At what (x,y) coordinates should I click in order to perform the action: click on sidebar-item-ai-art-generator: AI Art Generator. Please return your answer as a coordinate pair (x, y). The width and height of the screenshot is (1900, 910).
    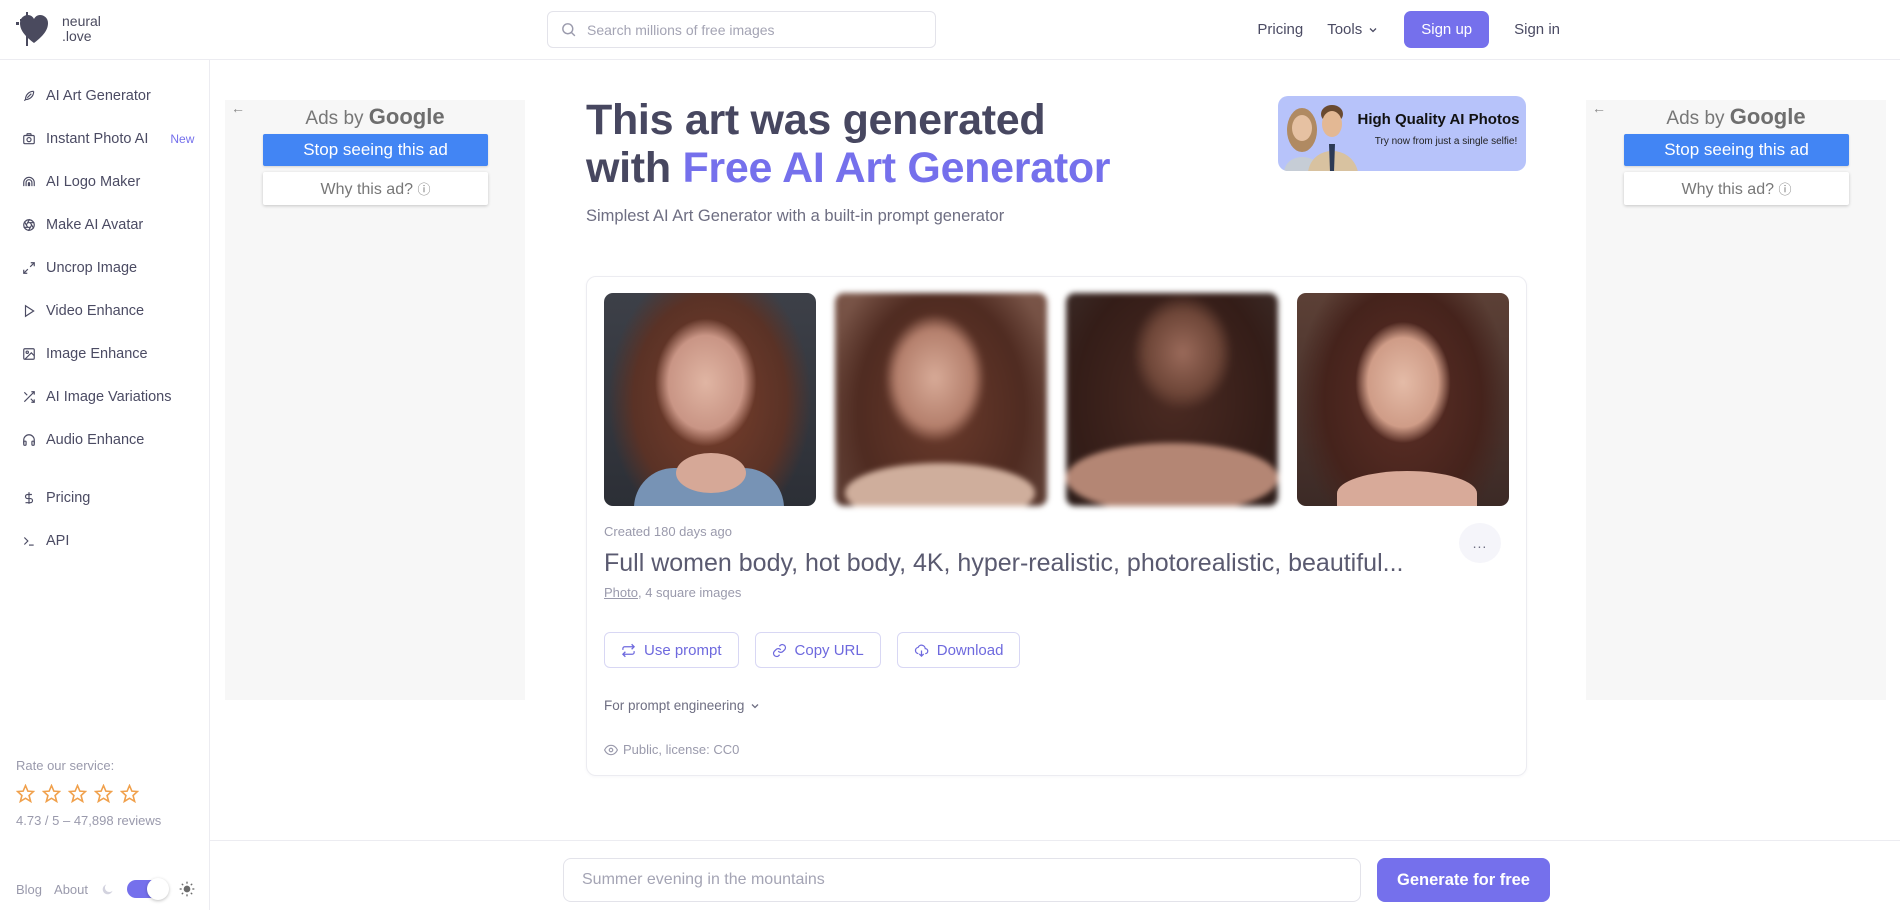
    Looking at the image, I should click on (86, 96).